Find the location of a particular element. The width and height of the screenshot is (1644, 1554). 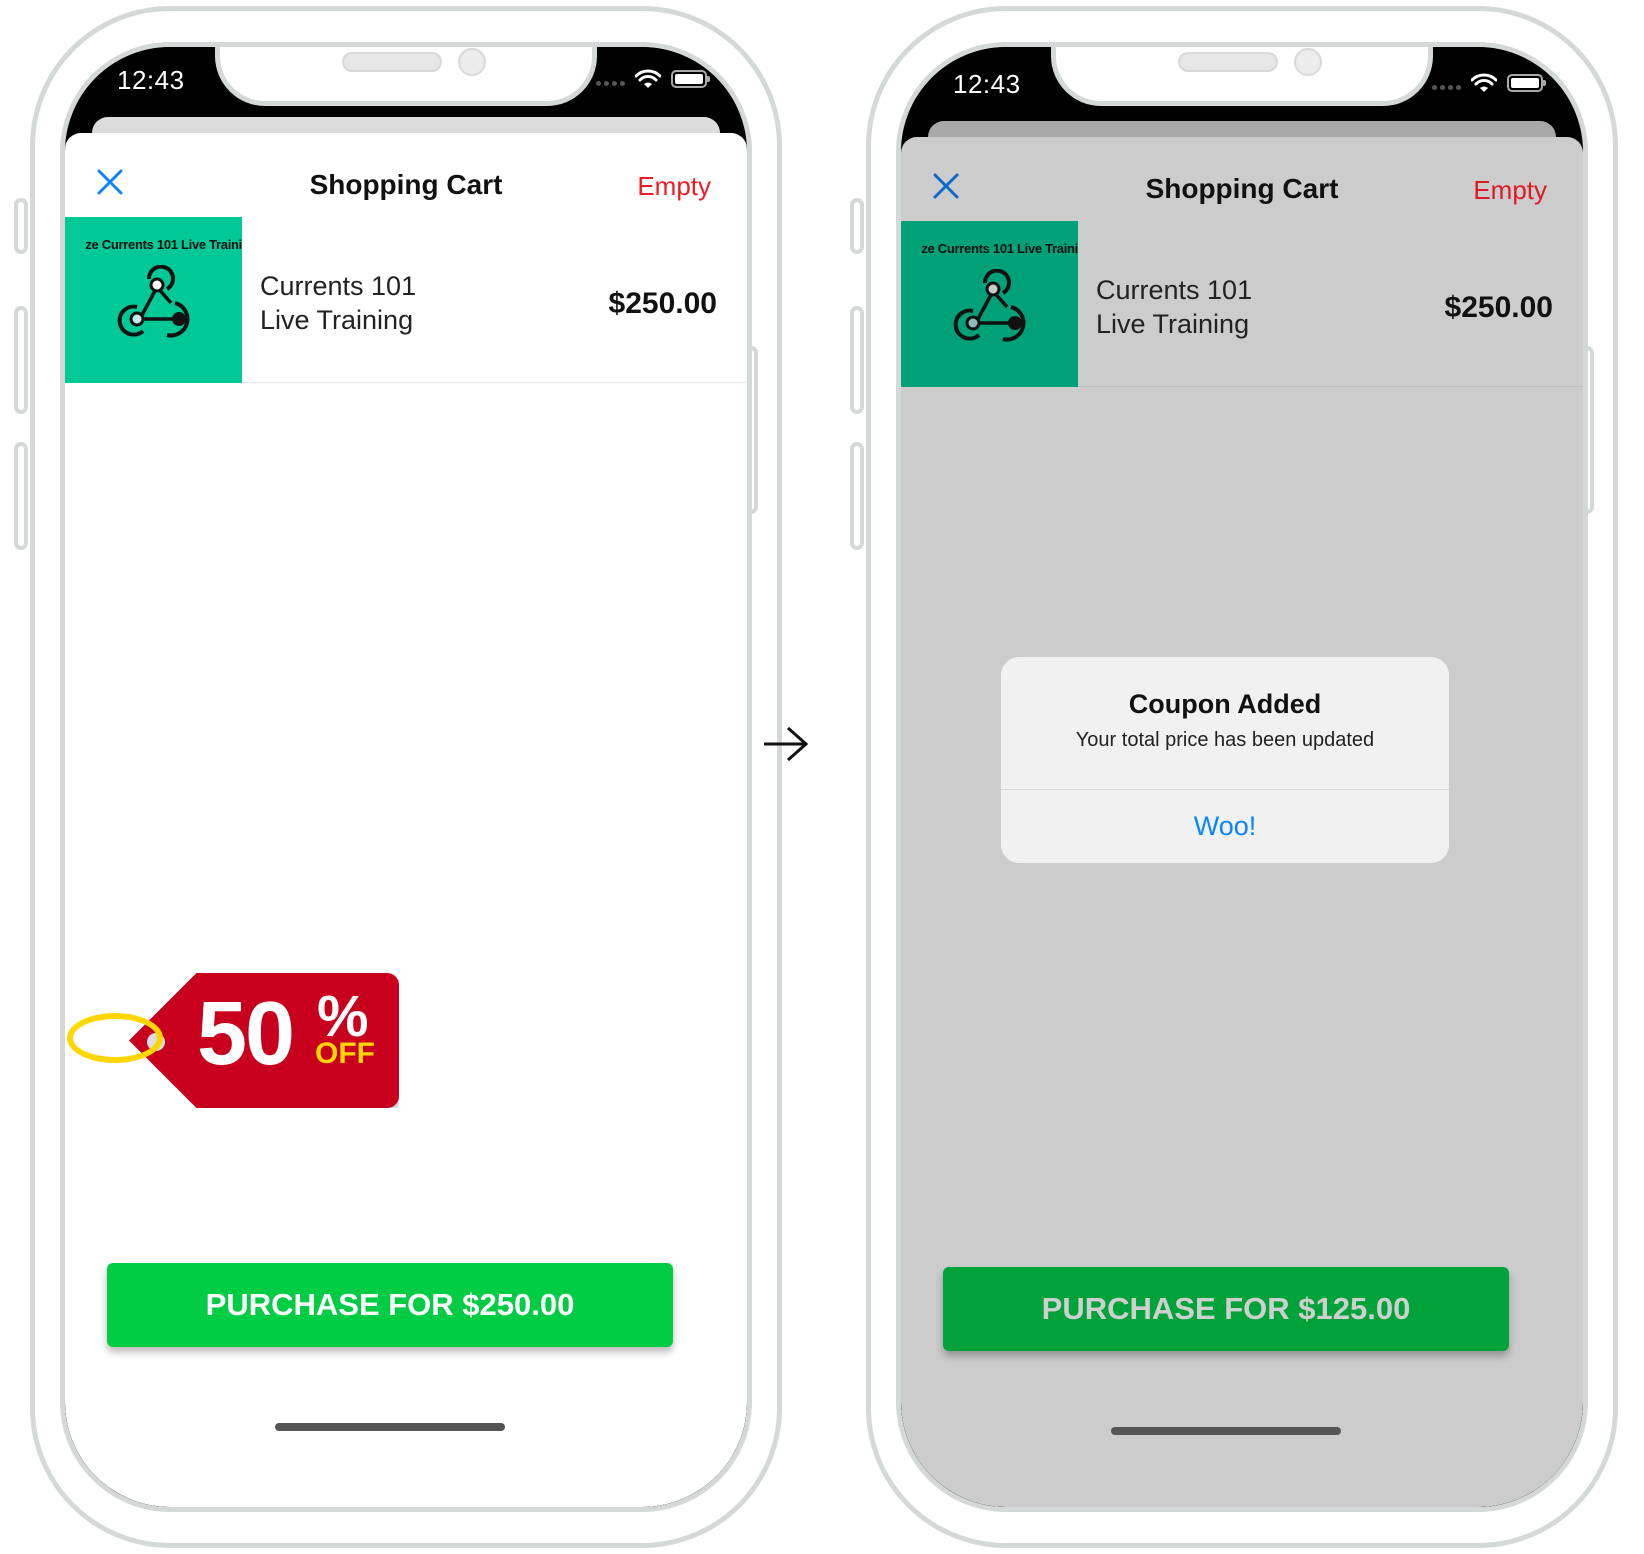

arrow-right-icon is located at coordinates (786, 744).